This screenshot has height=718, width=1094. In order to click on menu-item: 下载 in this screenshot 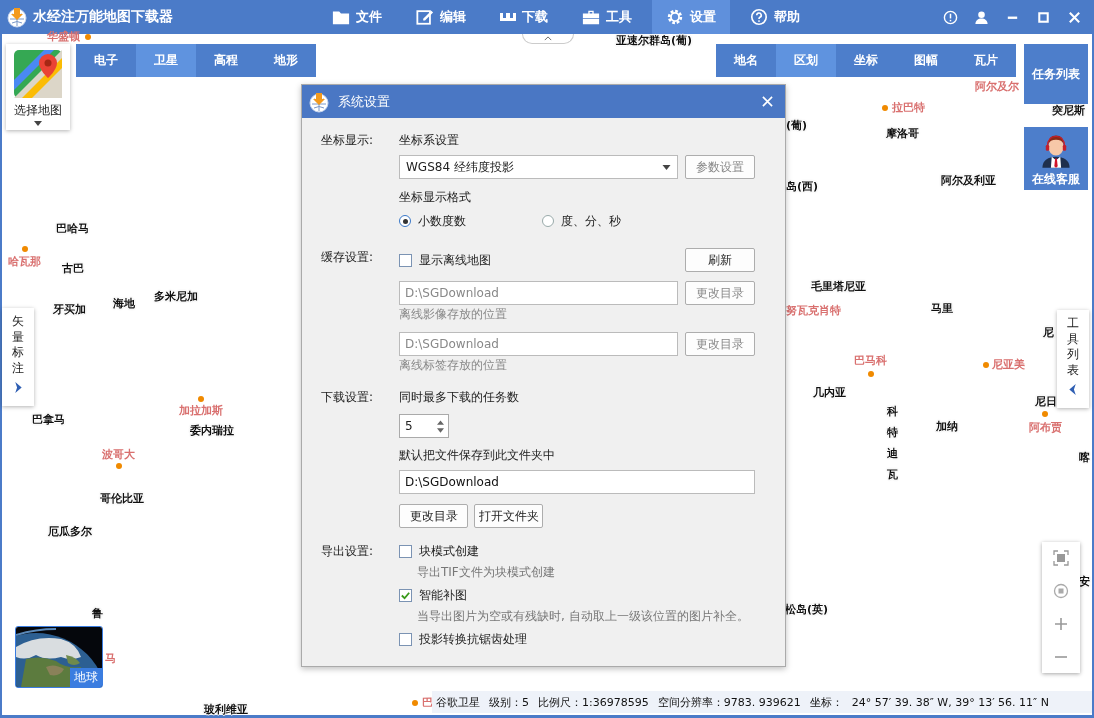, I will do `click(524, 17)`.